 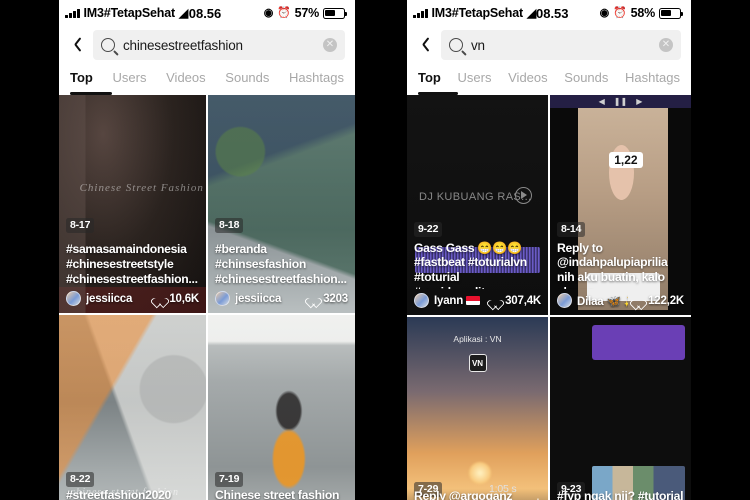 What do you see at coordinates (480, 472) in the screenshot?
I see `sun-shape` at bounding box center [480, 472].